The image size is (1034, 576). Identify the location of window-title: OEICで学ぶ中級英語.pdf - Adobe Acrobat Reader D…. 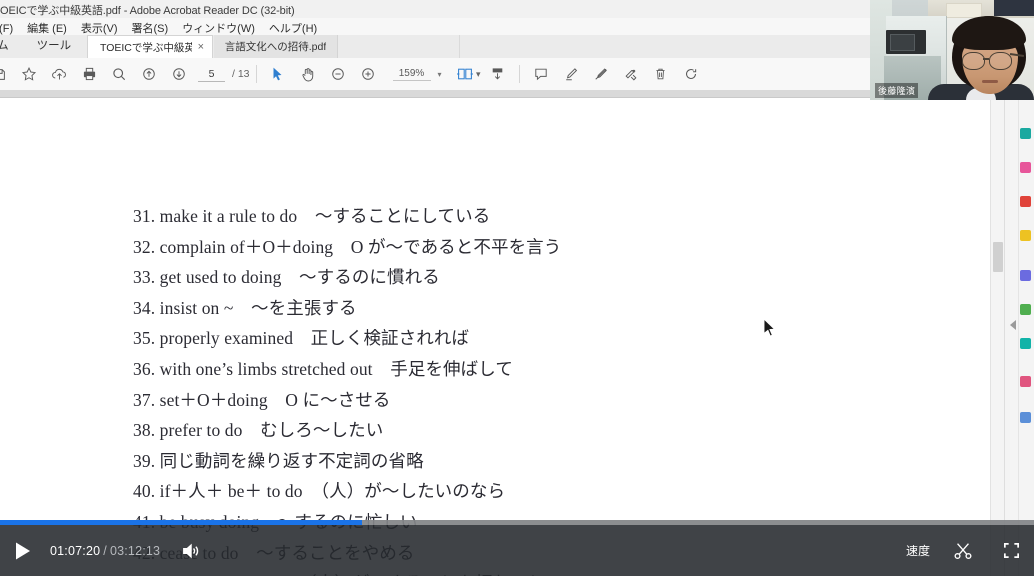
(147, 11).